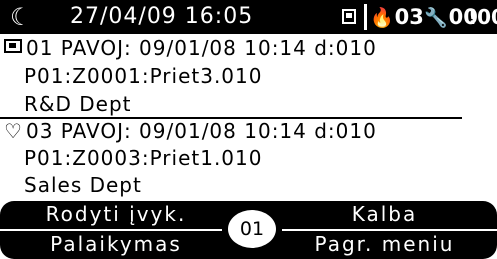  I want to click on event-header: 01 PAVOJ: 09/01/08 10:14 d:010, so click(190, 48).